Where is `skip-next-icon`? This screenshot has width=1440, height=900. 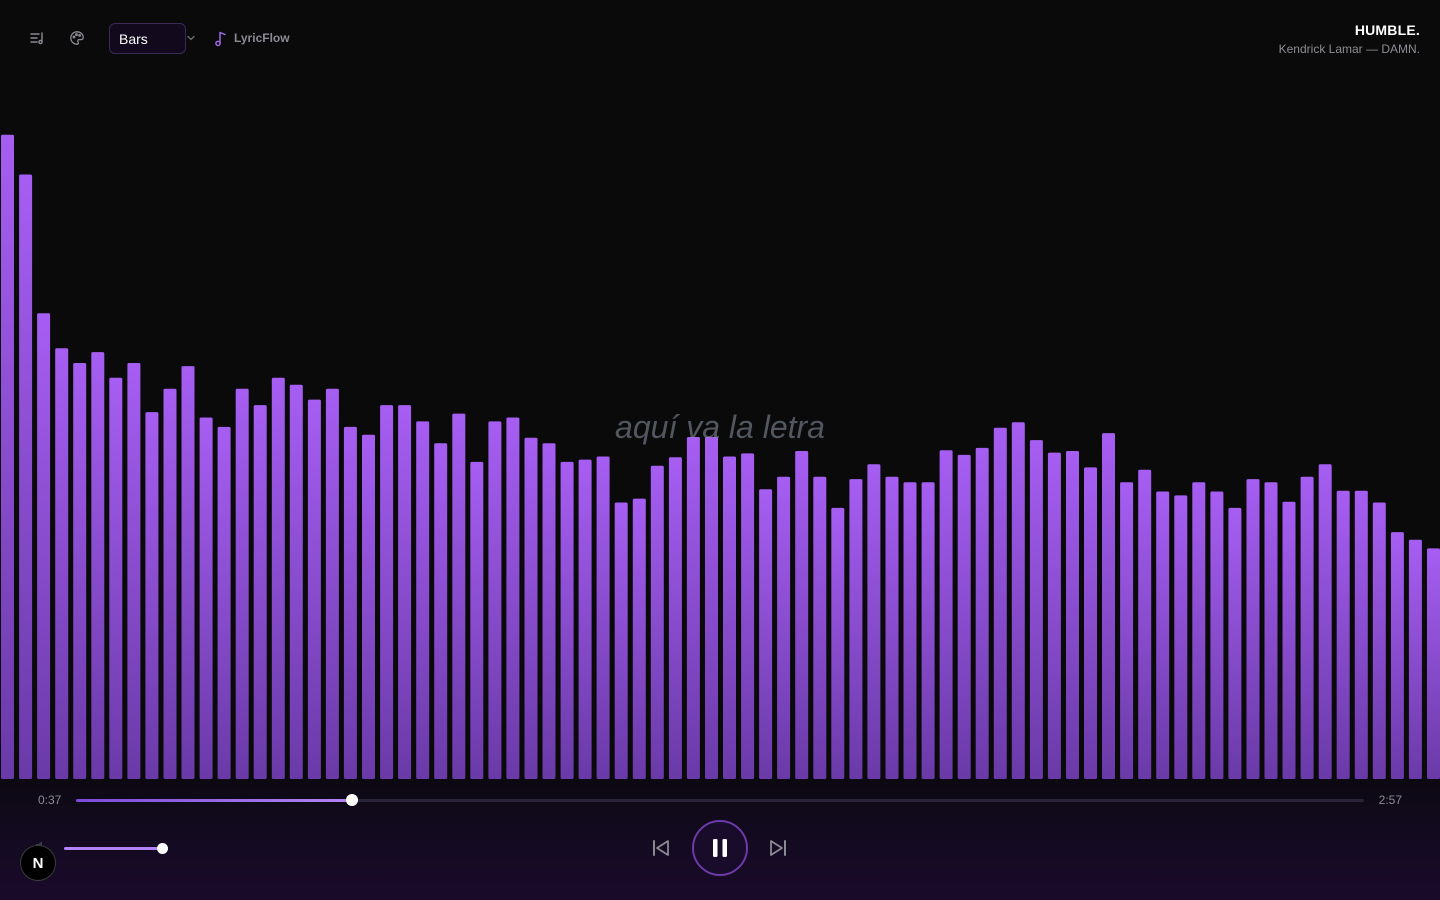 skip-next-icon is located at coordinates (778, 848).